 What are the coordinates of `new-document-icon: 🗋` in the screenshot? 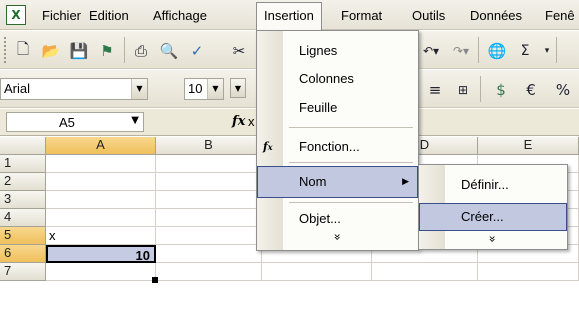 It's located at (23, 51).